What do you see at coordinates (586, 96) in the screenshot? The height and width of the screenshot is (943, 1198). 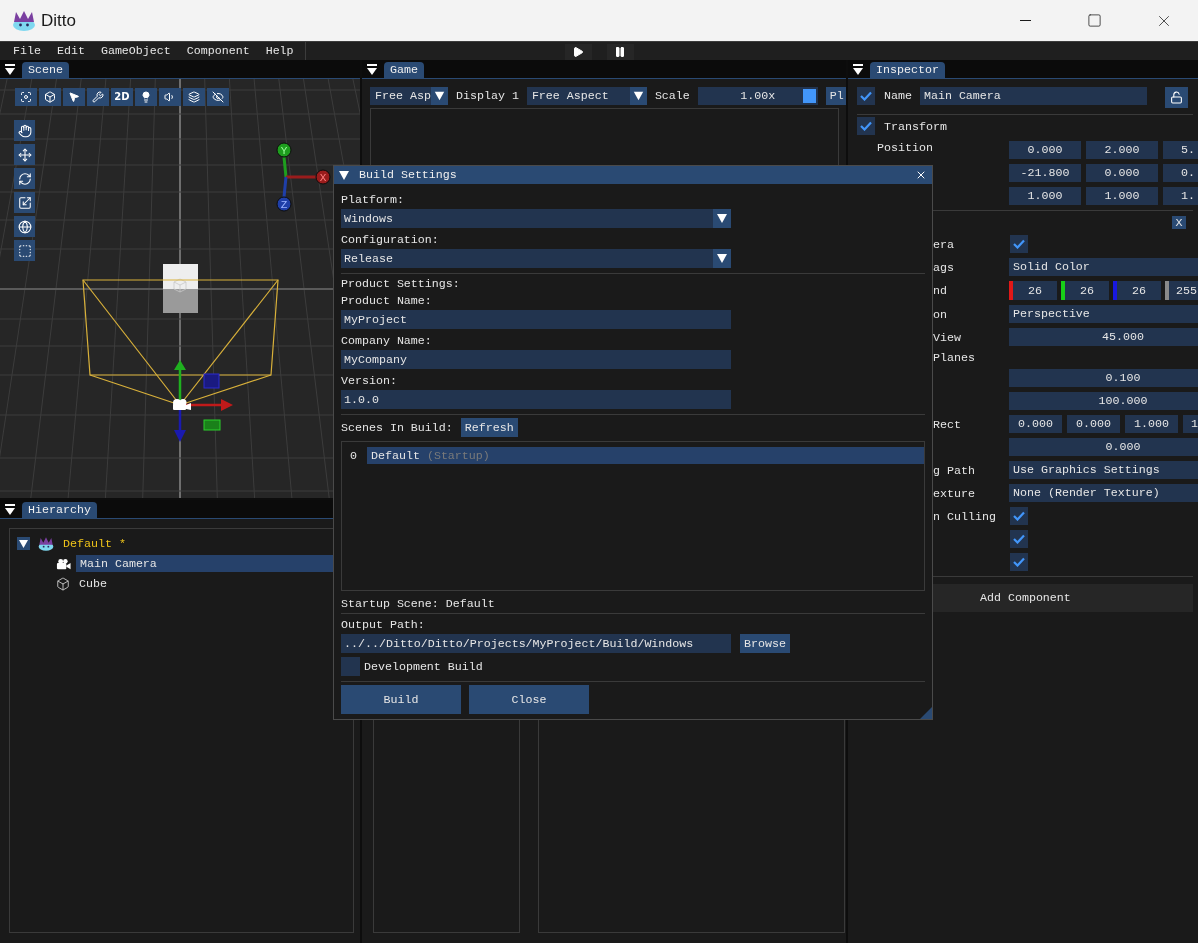 I see `aspect-dropdown: Free Aspect` at bounding box center [586, 96].